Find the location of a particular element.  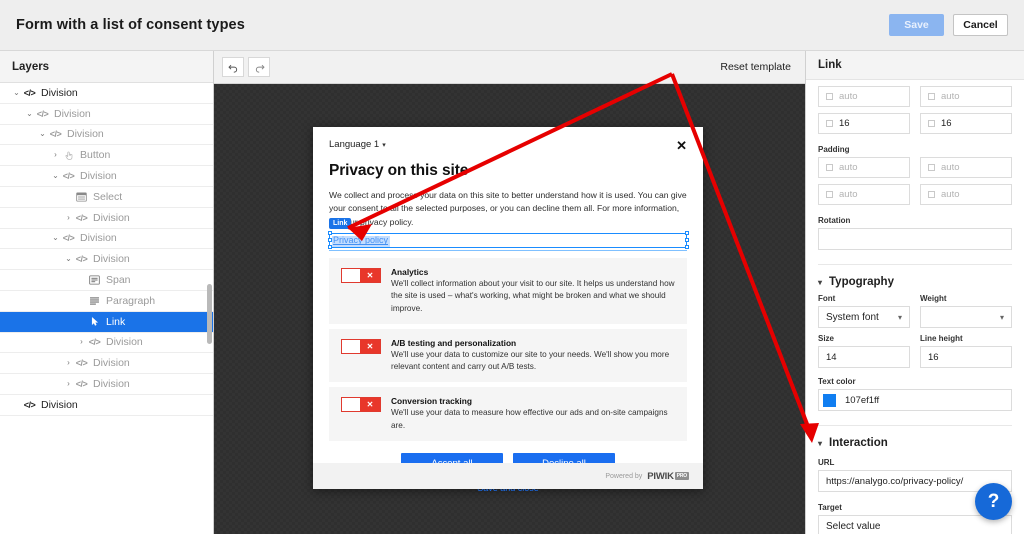

font-value: System font is located at coordinates (852, 317).